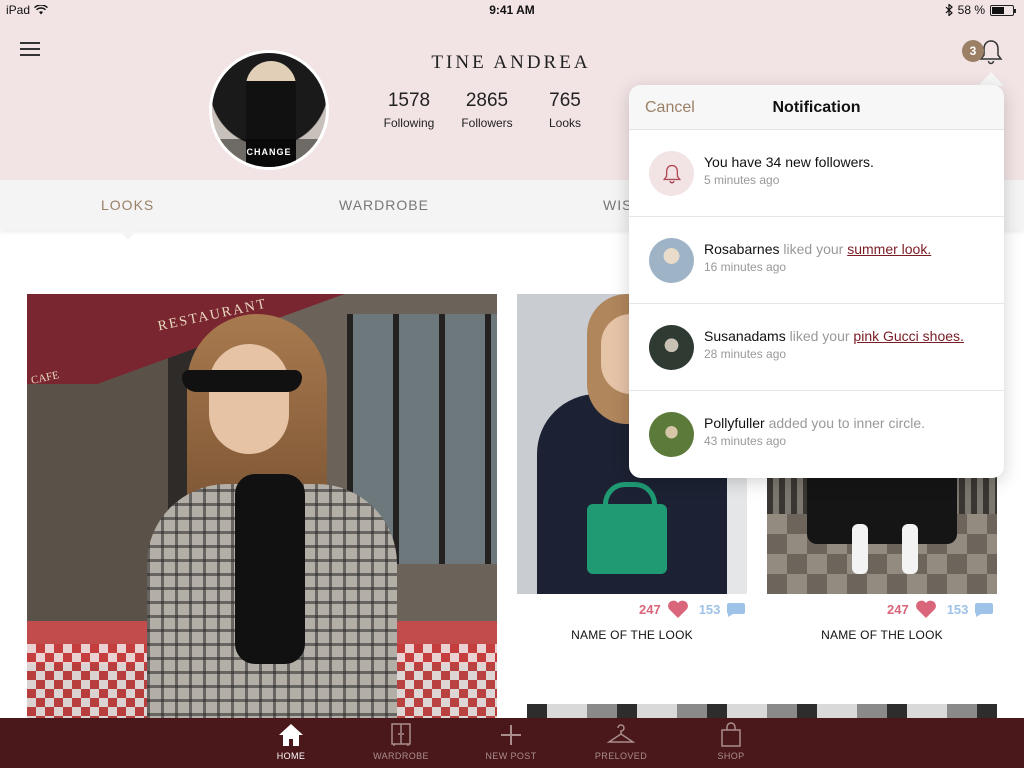 This screenshot has width=1024, height=768. I want to click on tab-looks: LOOKS, so click(127, 205).